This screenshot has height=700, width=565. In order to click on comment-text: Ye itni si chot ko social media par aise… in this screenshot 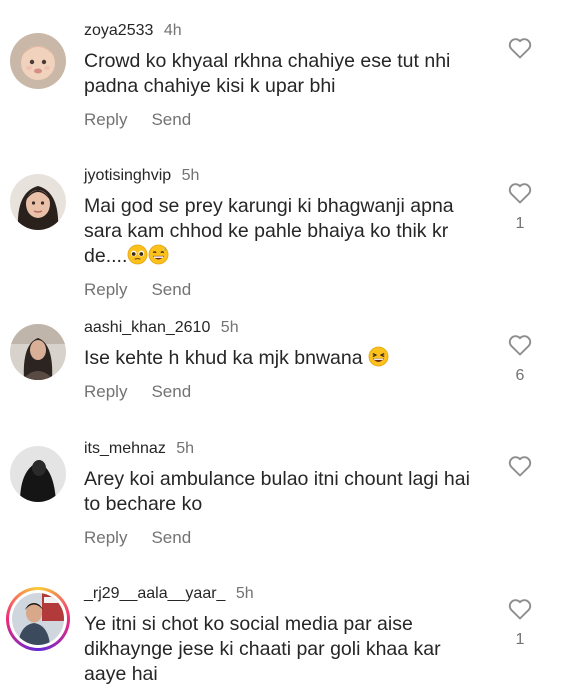, I will do `click(262, 649)`.